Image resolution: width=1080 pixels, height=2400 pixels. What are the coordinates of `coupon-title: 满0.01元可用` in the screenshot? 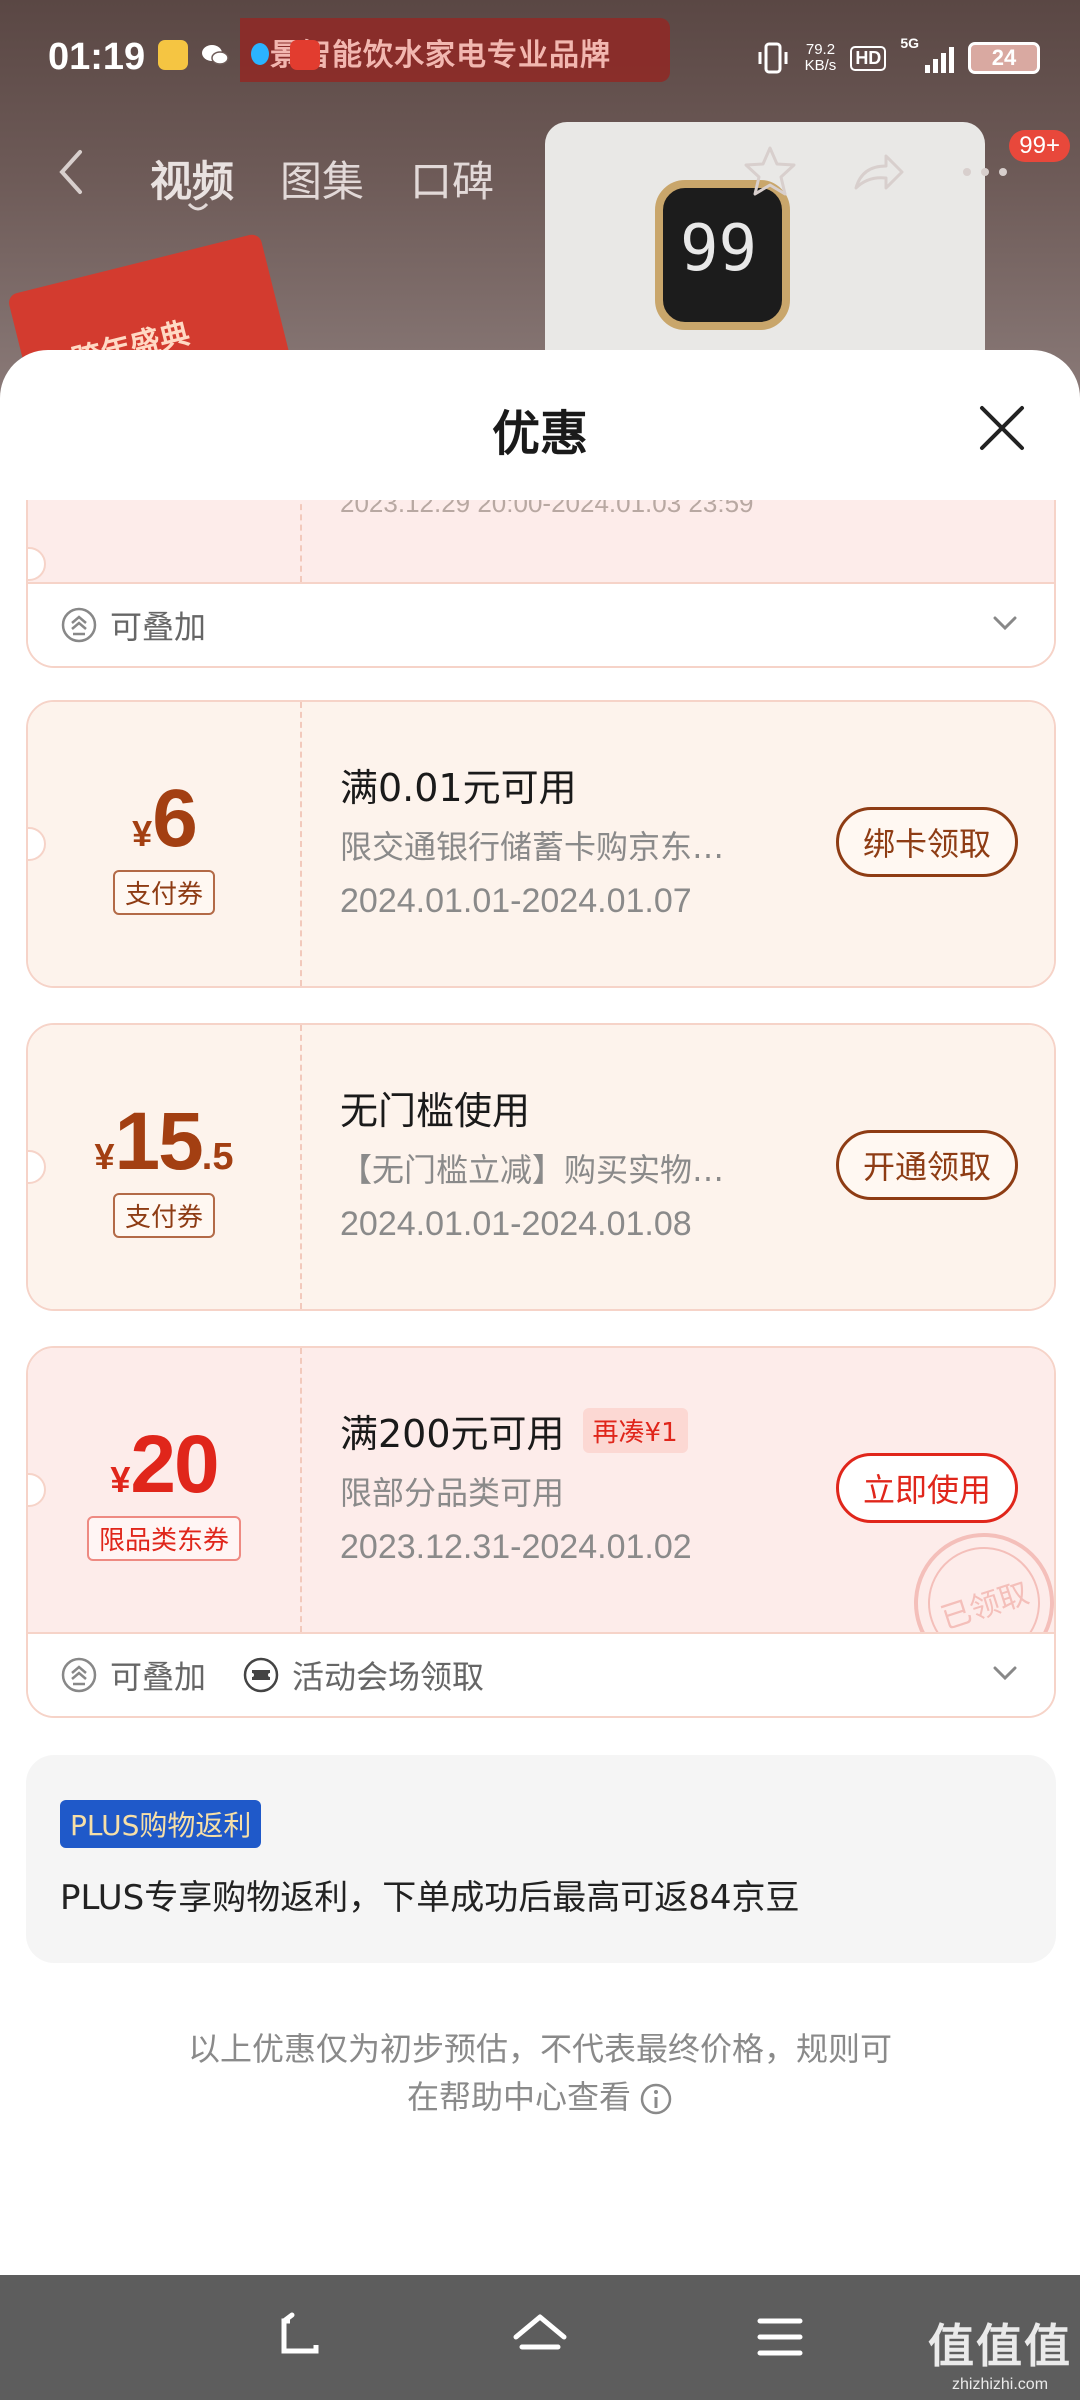 It's located at (458, 788).